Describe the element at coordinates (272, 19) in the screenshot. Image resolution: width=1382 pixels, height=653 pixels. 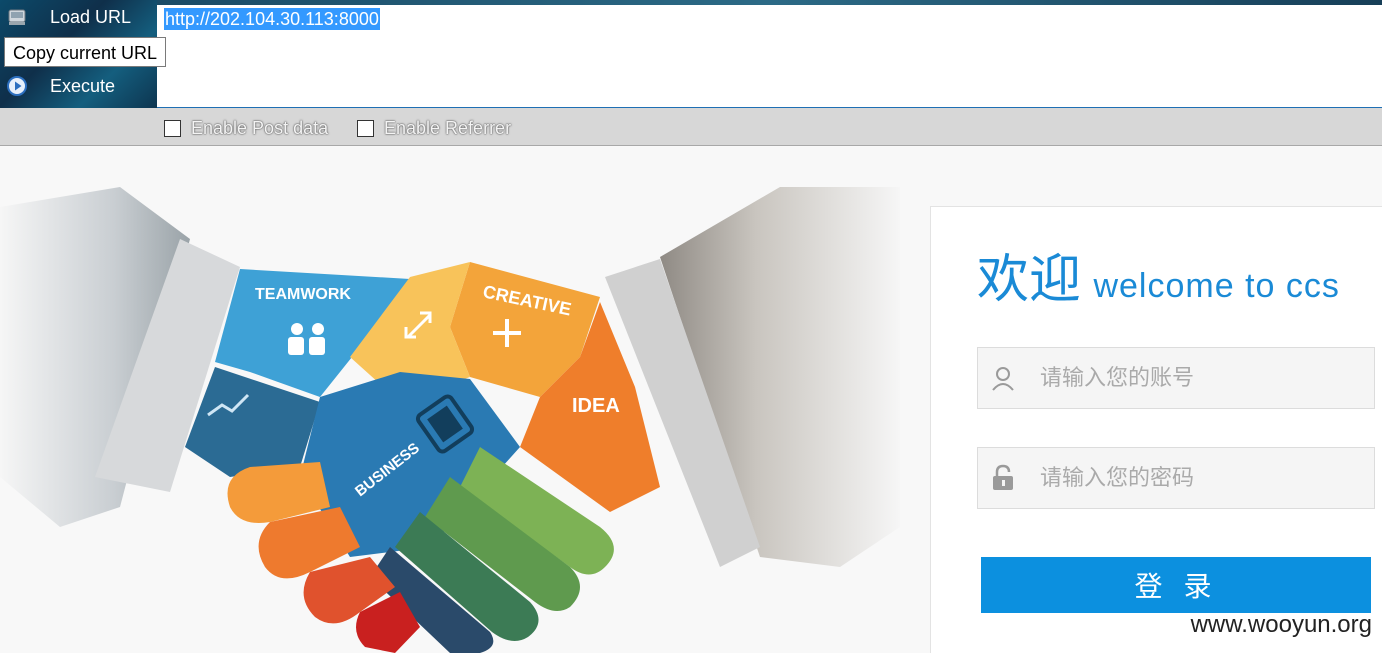
I see `url-value: http://202.104.30.113:8000` at that location.